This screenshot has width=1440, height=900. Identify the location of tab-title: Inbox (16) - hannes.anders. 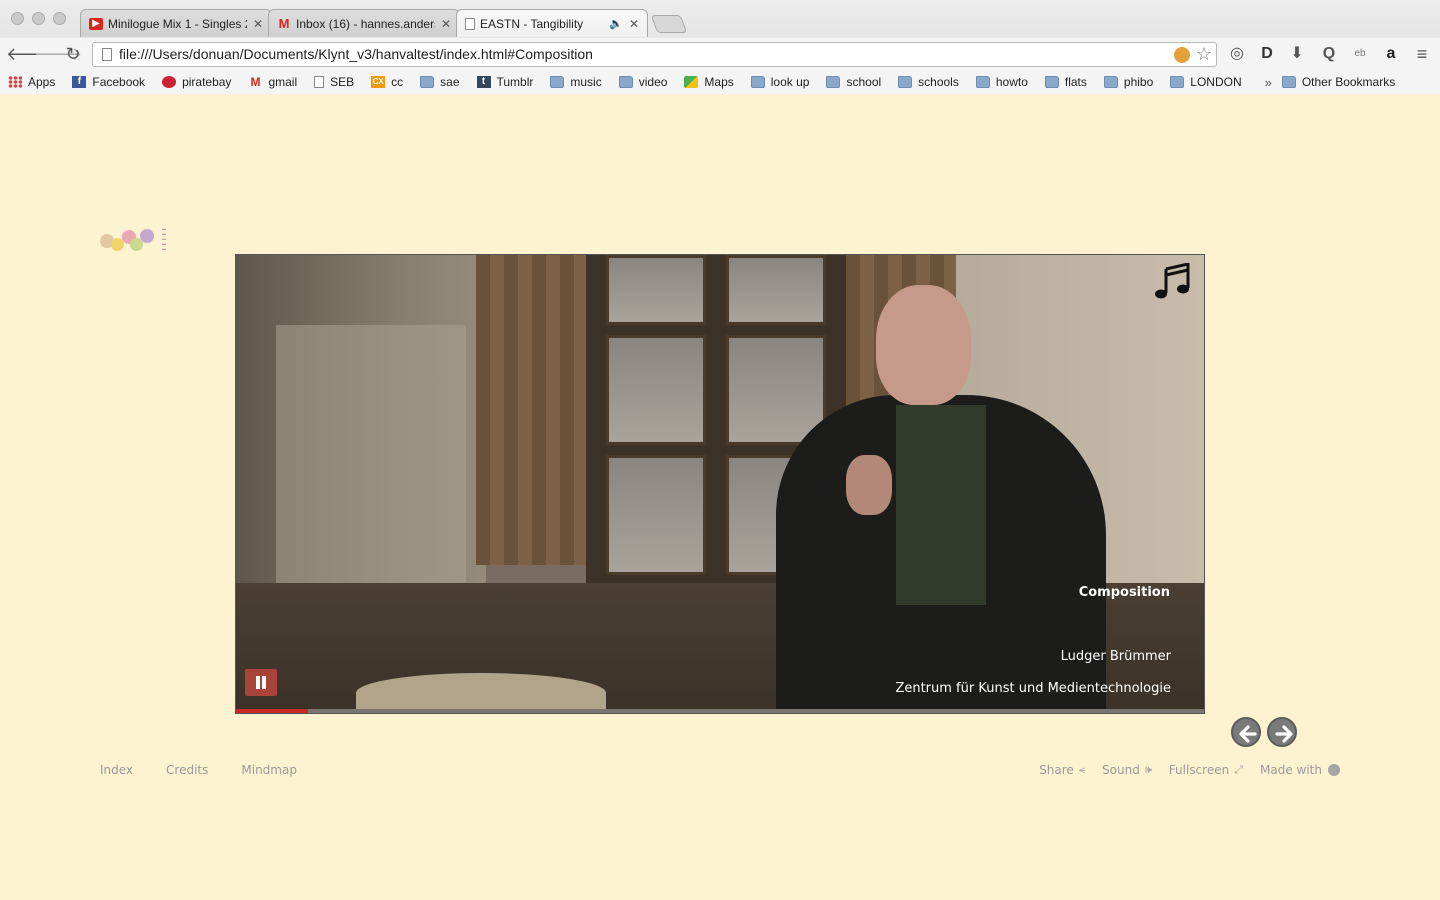
(365, 23).